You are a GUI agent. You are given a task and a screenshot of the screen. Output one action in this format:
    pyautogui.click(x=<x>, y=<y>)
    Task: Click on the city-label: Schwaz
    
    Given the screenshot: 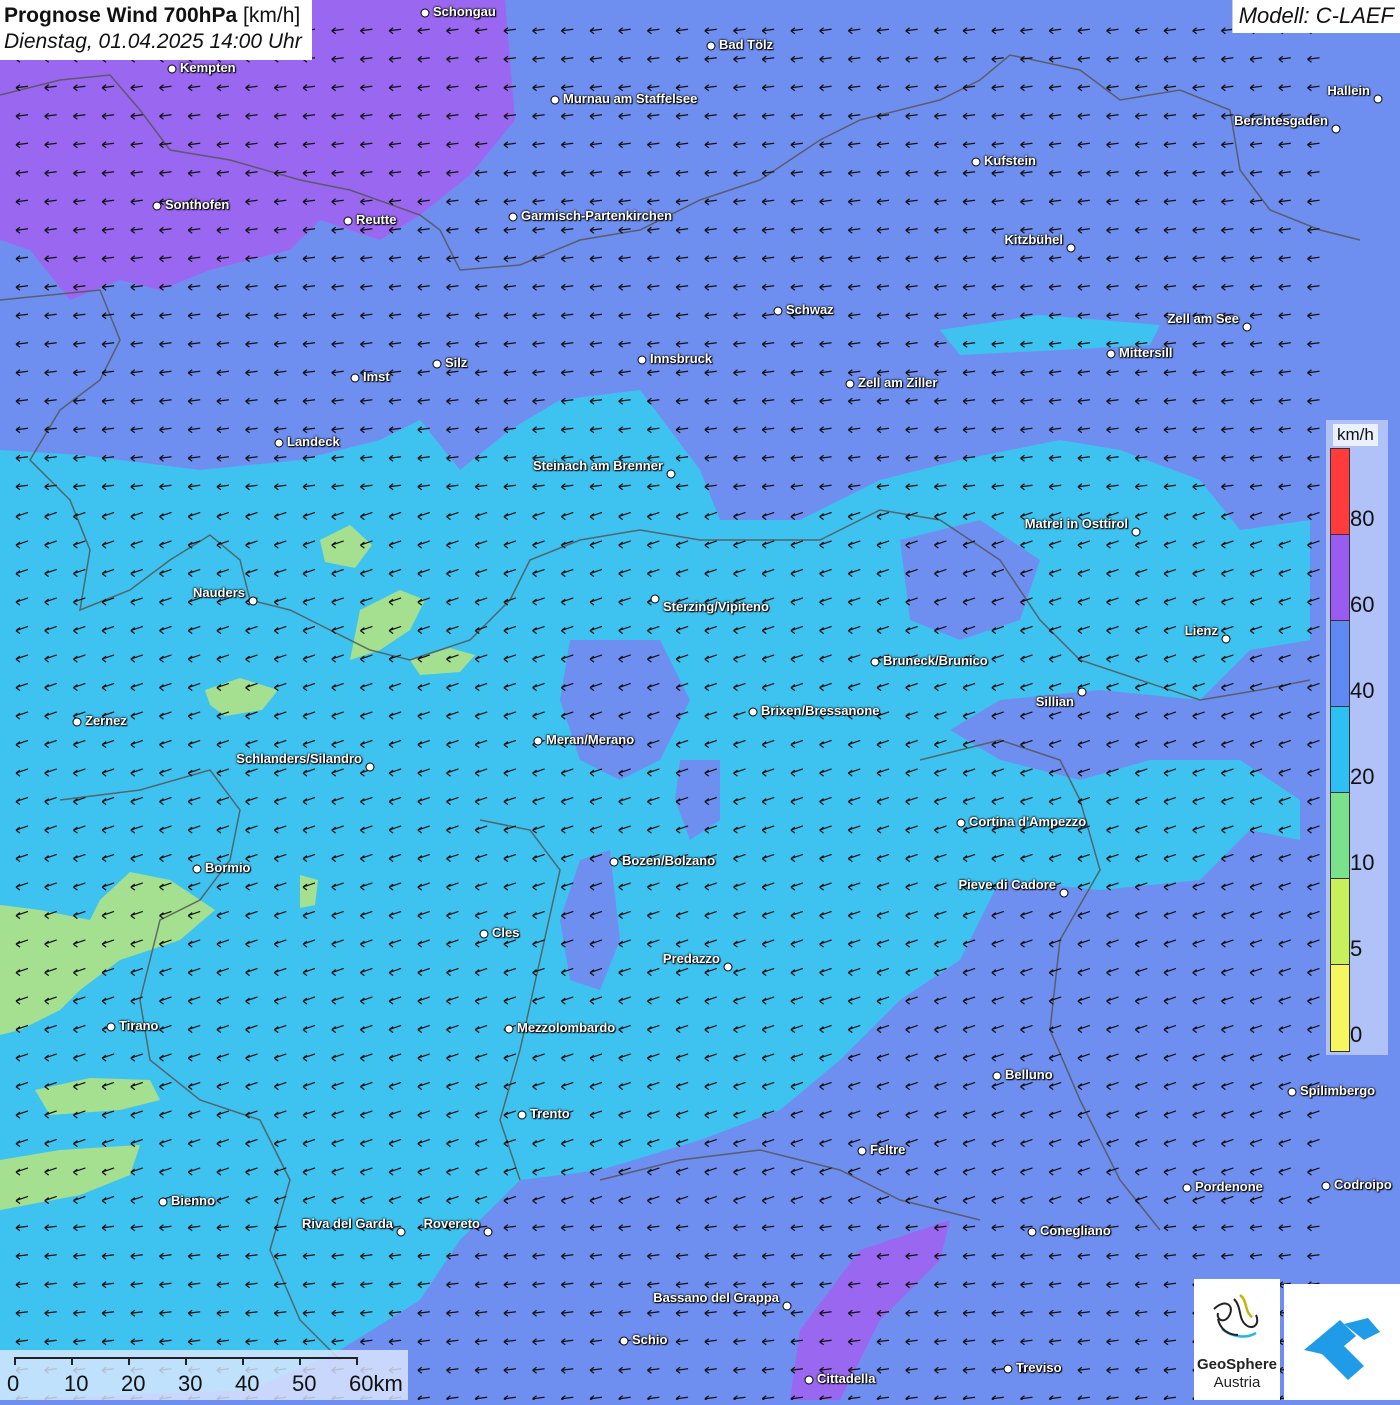 What is the action you would take?
    pyautogui.click(x=810, y=309)
    